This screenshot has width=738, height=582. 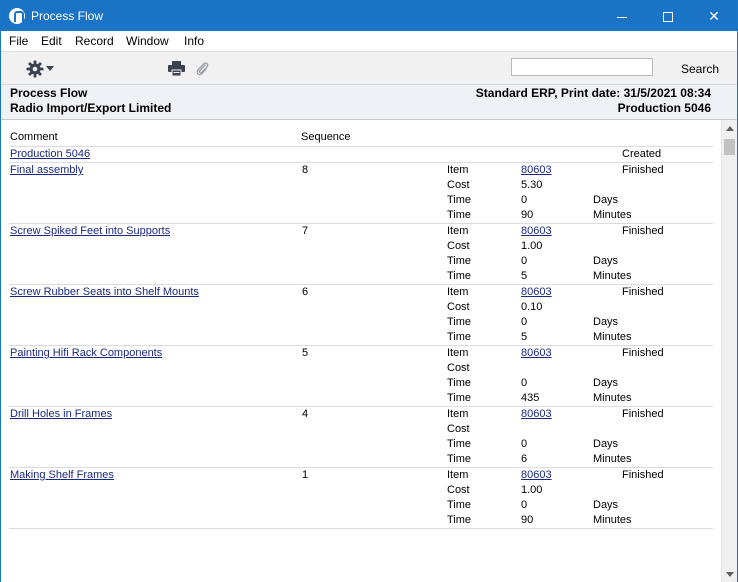 I want to click on maximize-button, so click(x=668, y=16).